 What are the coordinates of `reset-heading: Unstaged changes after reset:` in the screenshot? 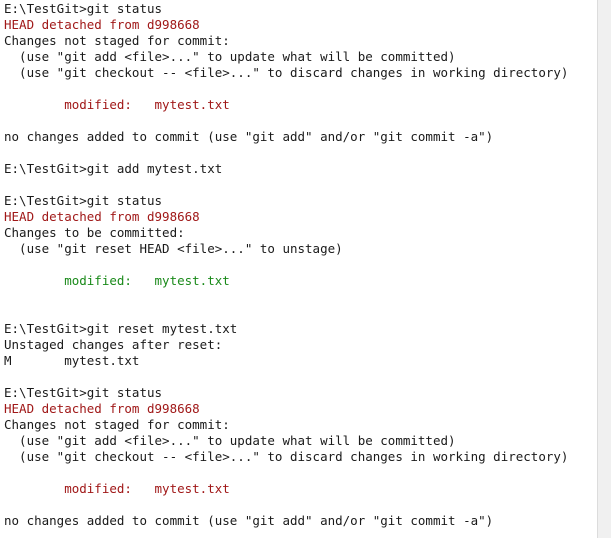 It's located at (113, 344).